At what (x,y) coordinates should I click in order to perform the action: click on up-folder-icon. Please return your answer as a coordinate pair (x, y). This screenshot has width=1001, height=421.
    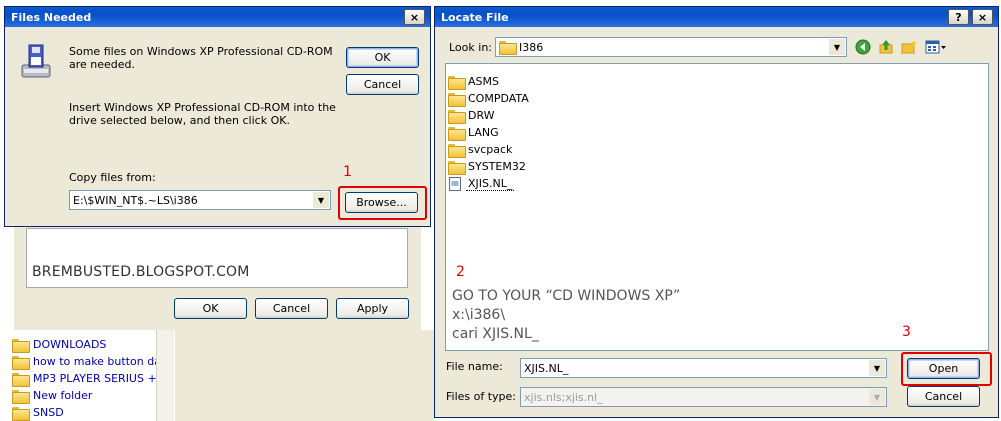
    Looking at the image, I should click on (886, 47).